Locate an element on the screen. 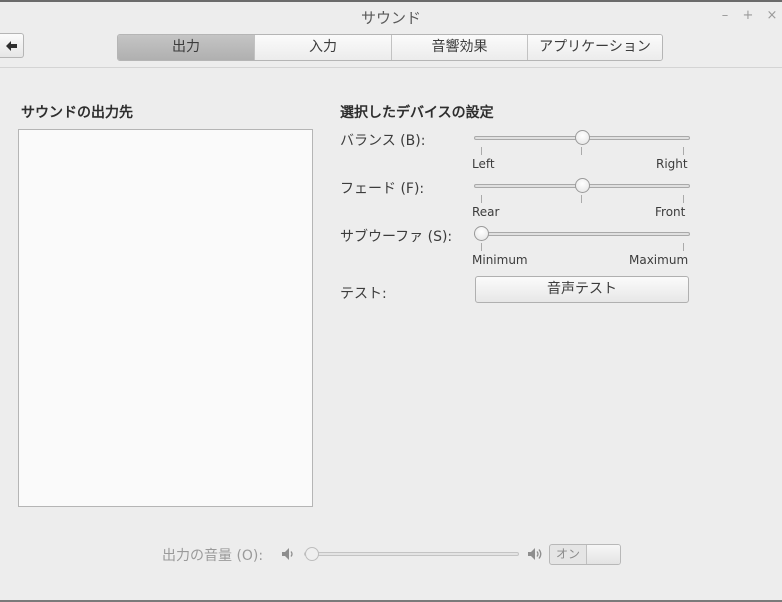 The image size is (782, 602). subwoofer-min-label: Minimum is located at coordinates (500, 260).